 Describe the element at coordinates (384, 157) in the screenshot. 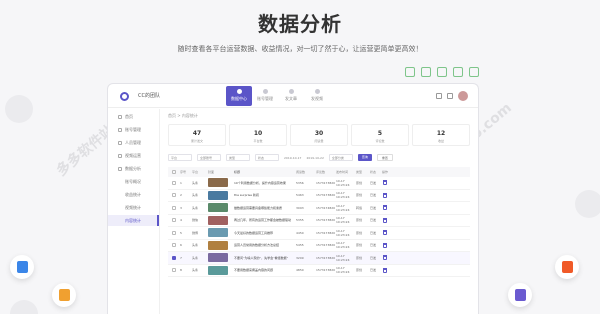

I see `reset-button: 重置` at that location.